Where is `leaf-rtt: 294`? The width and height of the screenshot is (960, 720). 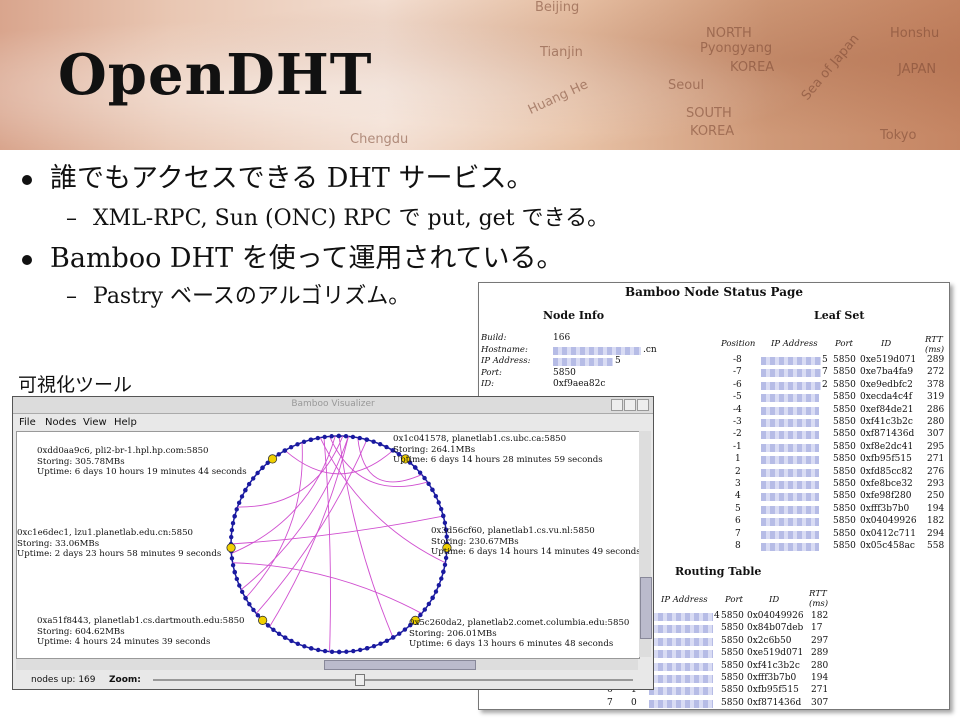 leaf-rtt: 294 is located at coordinates (936, 533).